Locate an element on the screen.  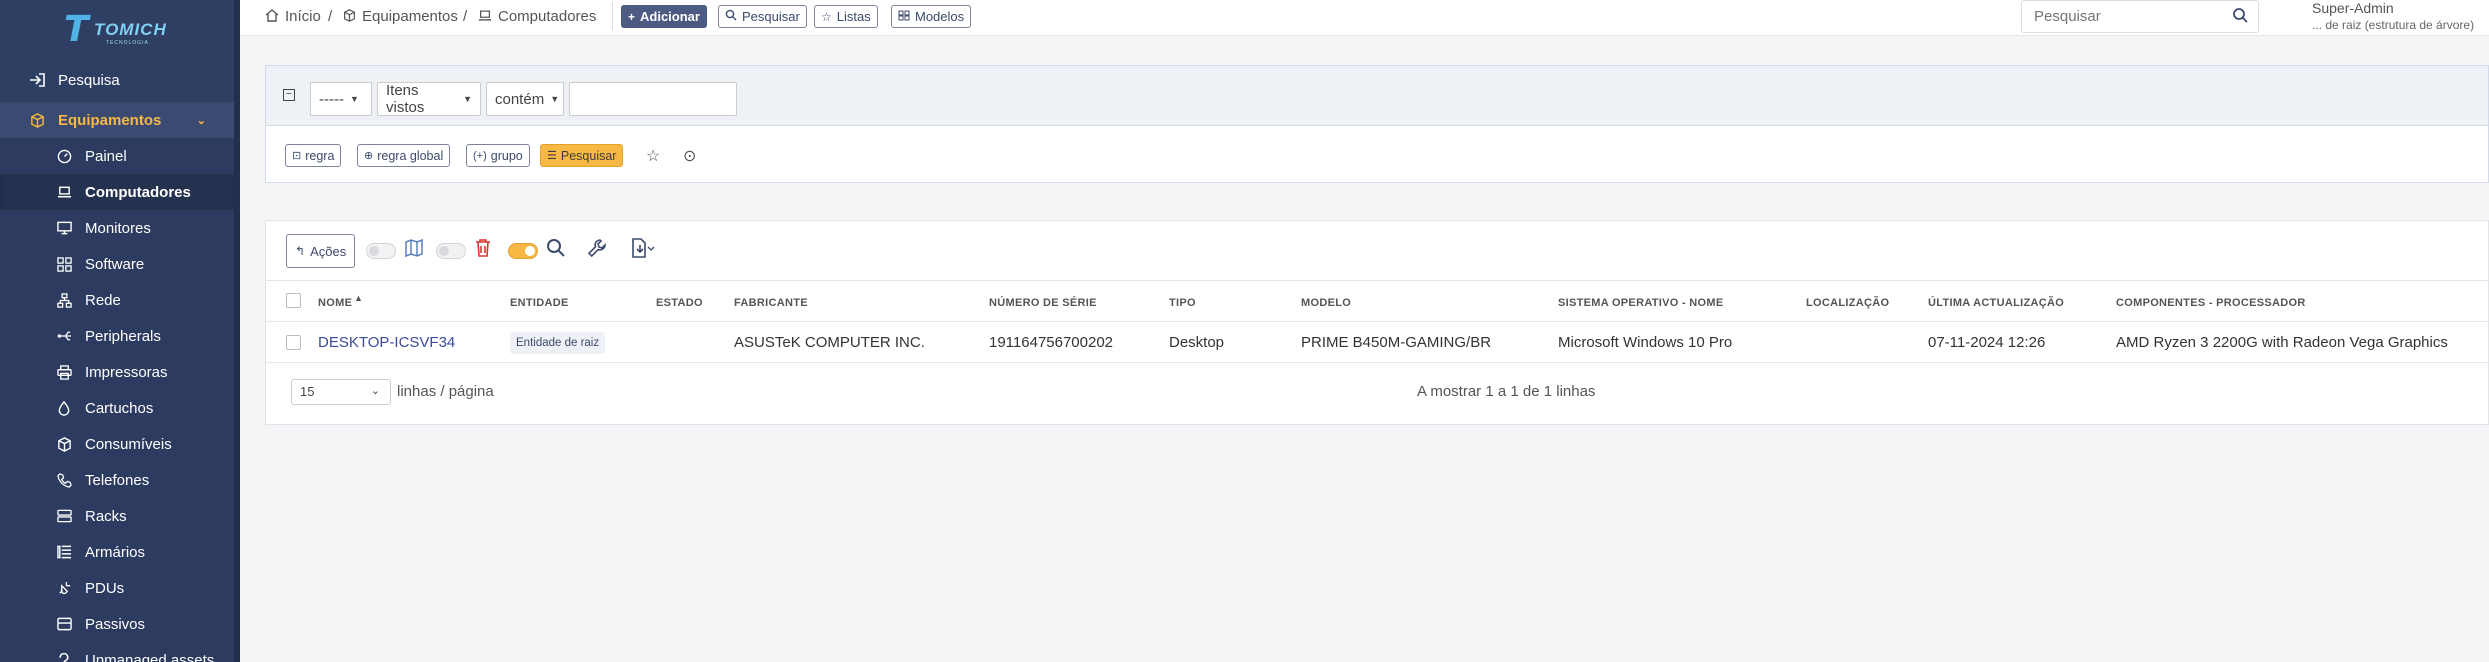
sidebar-item-label: PDUs is located at coordinates (105, 588).